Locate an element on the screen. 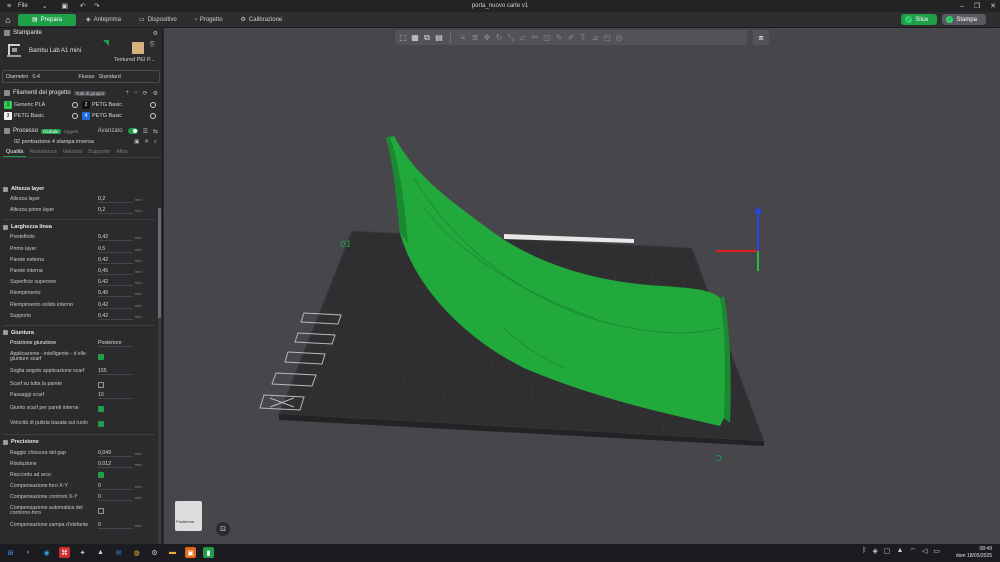 The height and width of the screenshot is (562, 1000). bluetooth-icon: ᛒ is located at coordinates (864, 551).